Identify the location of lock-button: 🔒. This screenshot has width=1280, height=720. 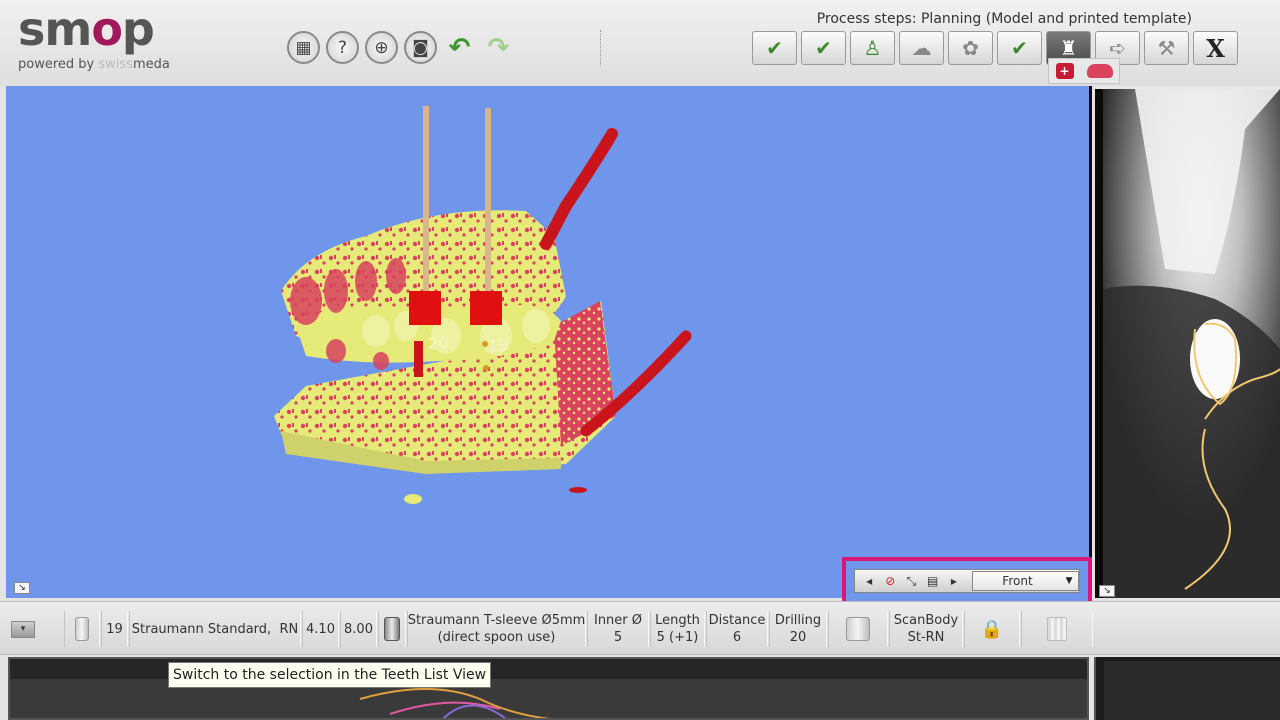
(992, 629).